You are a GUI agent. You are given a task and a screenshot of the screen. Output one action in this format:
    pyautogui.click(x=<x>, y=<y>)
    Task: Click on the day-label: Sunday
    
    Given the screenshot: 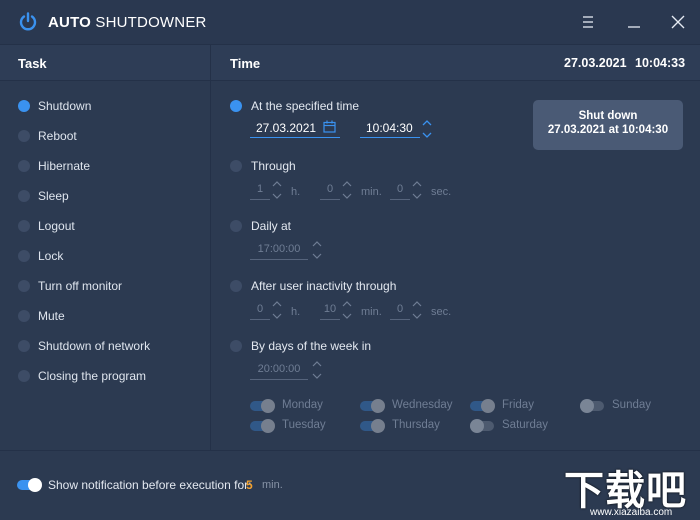 What is the action you would take?
    pyautogui.click(x=632, y=405)
    